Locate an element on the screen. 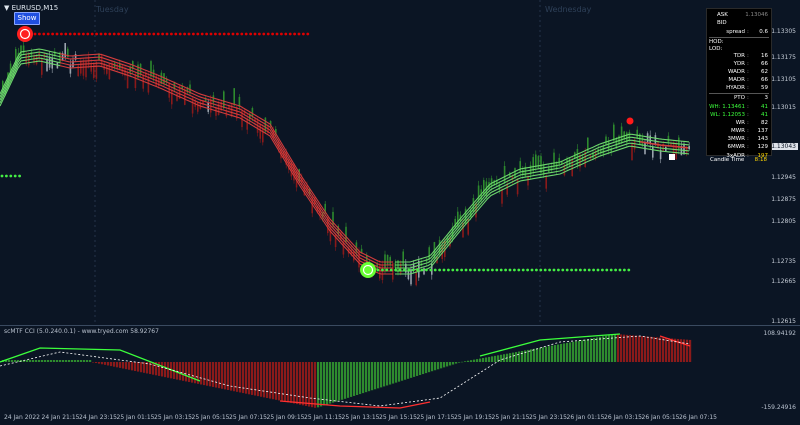 This screenshot has width=800, height=425. day-label-wednesday: Wednesday is located at coordinates (568, 9).